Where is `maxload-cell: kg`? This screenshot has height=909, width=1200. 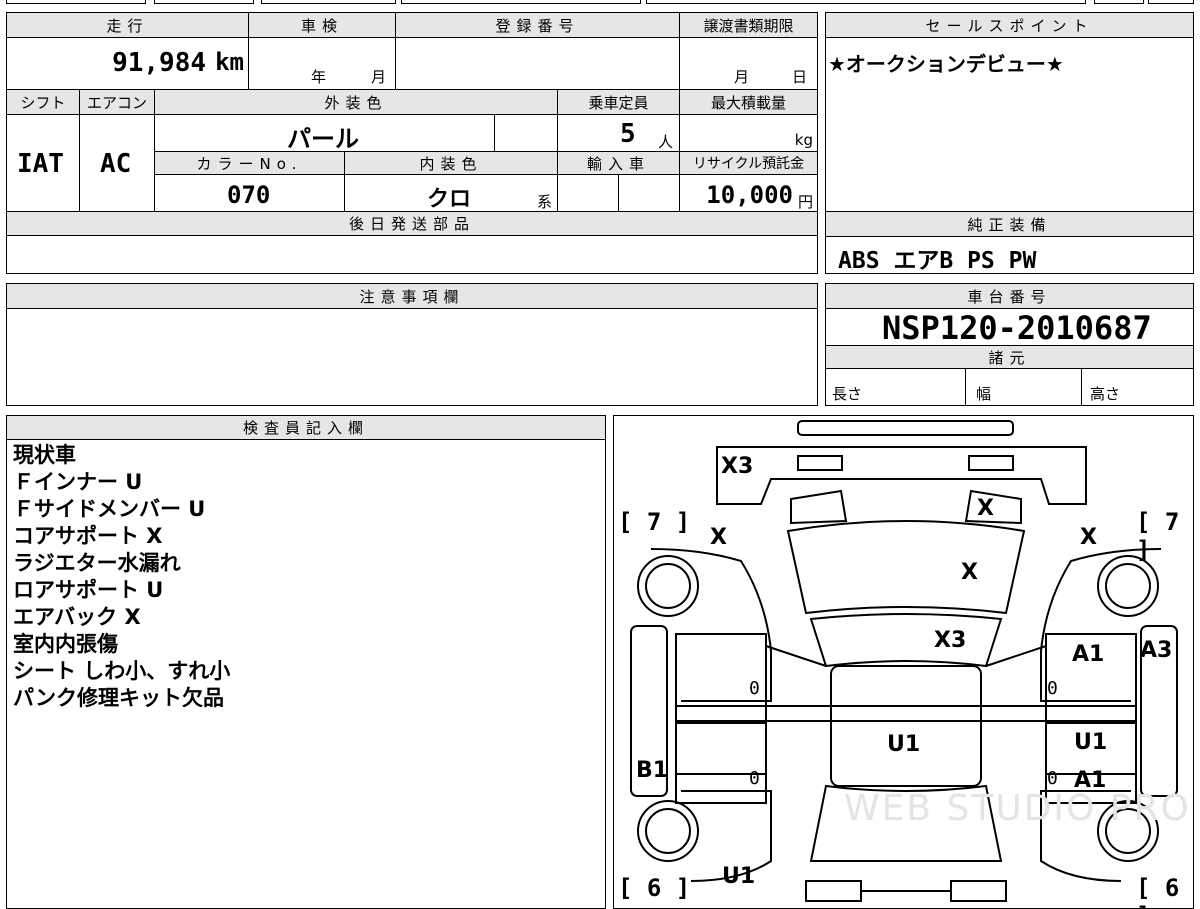
maxload-cell: kg is located at coordinates (748, 133).